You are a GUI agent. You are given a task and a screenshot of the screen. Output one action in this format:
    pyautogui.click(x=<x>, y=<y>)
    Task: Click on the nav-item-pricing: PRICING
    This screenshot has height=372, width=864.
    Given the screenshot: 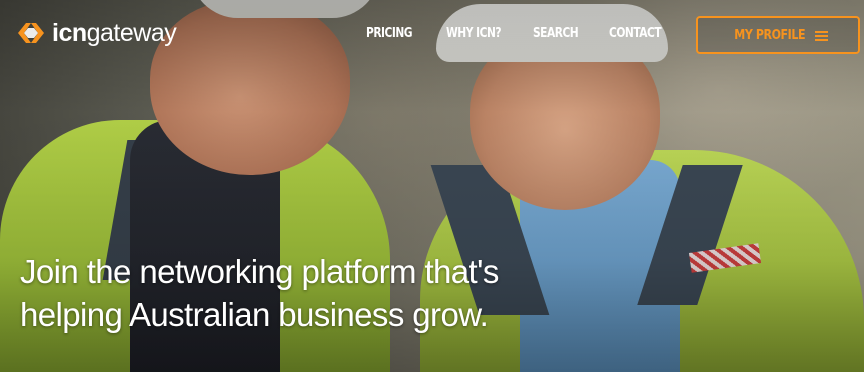 What is the action you would take?
    pyautogui.click(x=389, y=33)
    